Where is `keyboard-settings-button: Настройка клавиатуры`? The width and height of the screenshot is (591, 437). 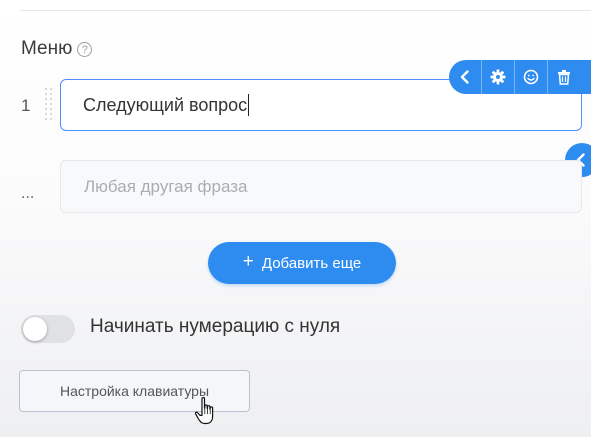
keyboard-settings-button: Настройка клавиатуры is located at coordinates (134, 391).